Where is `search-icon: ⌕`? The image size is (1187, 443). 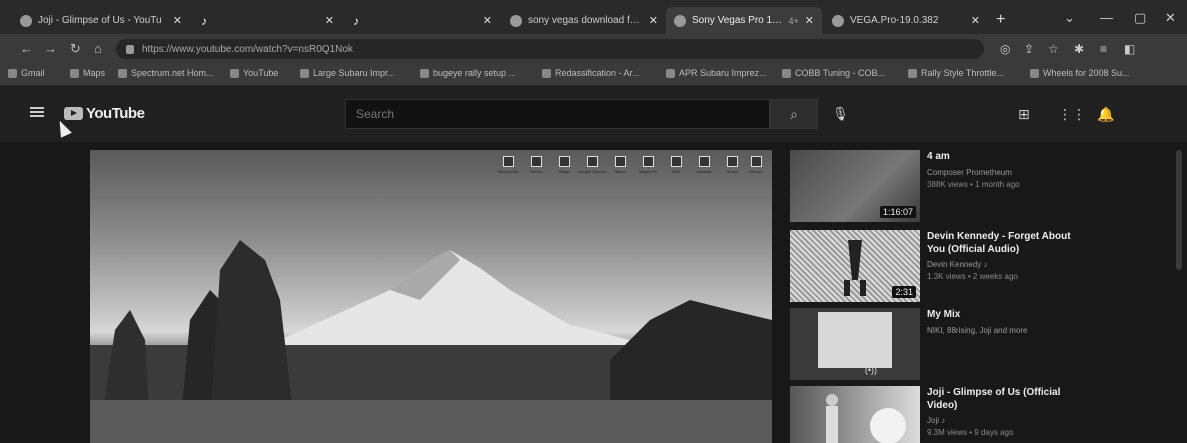
search-icon: ⌕ is located at coordinates (794, 114).